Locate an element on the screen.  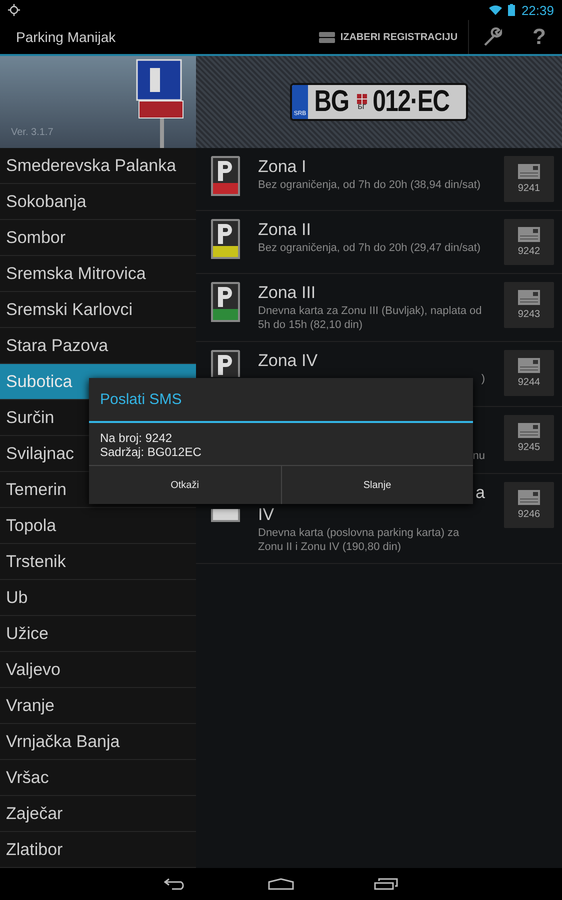
zone-title: IV is located at coordinates (267, 515).